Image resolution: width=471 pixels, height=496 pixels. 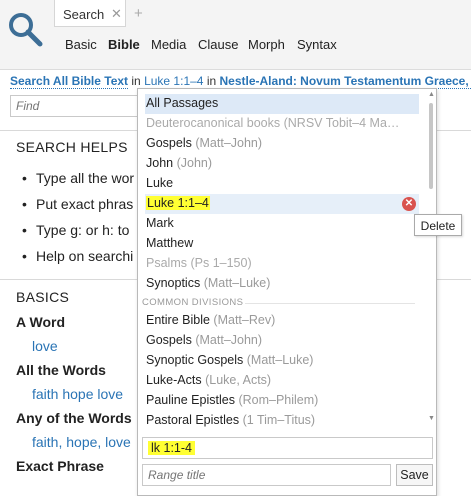 What do you see at coordinates (69, 81) in the screenshot?
I see `search-type-link: Search All Bible Text` at bounding box center [69, 81].